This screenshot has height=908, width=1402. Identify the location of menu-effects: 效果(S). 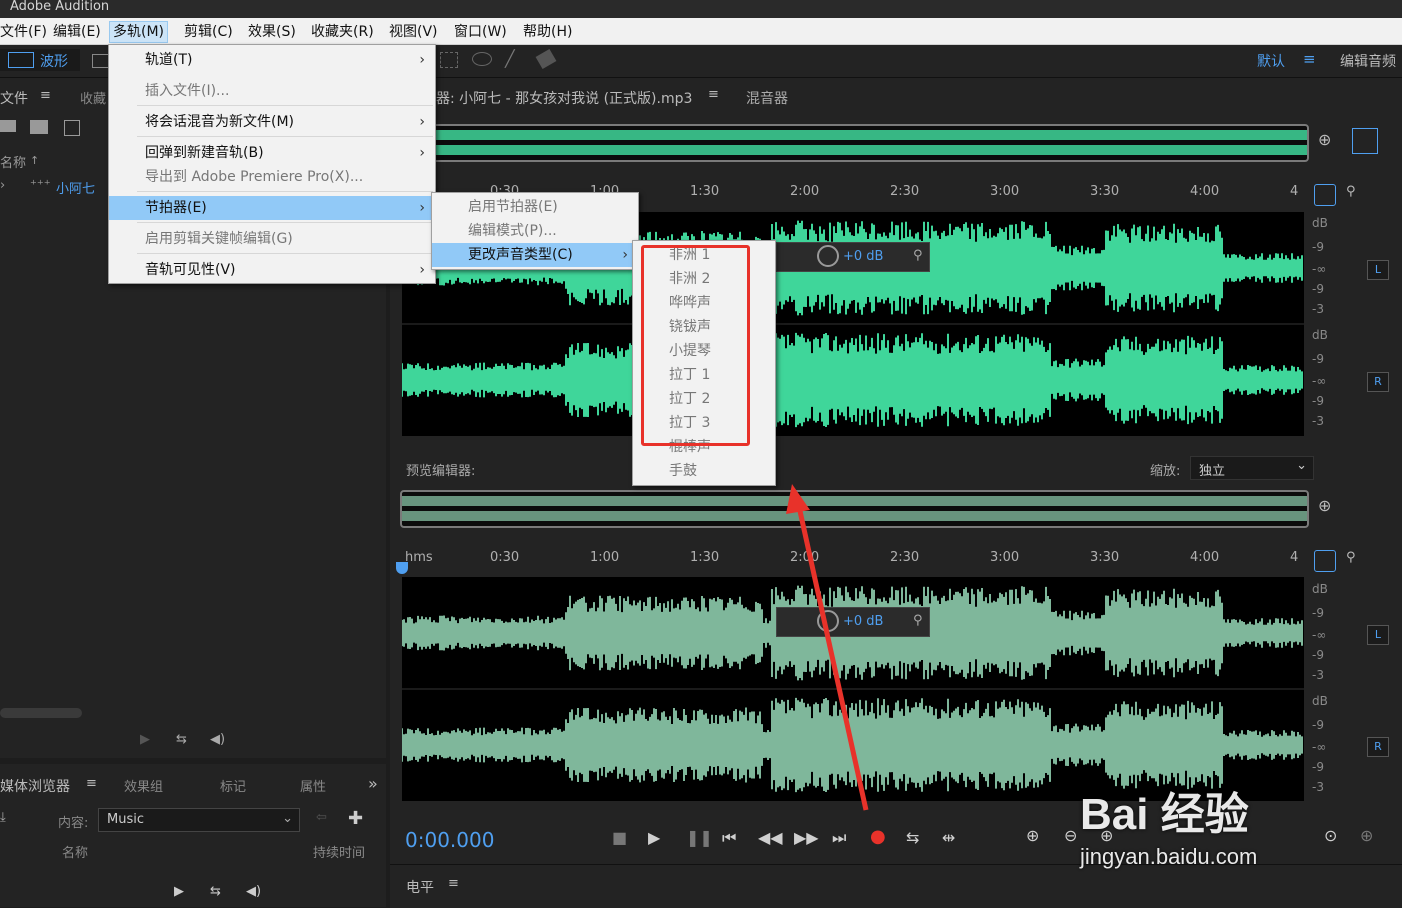
(272, 32).